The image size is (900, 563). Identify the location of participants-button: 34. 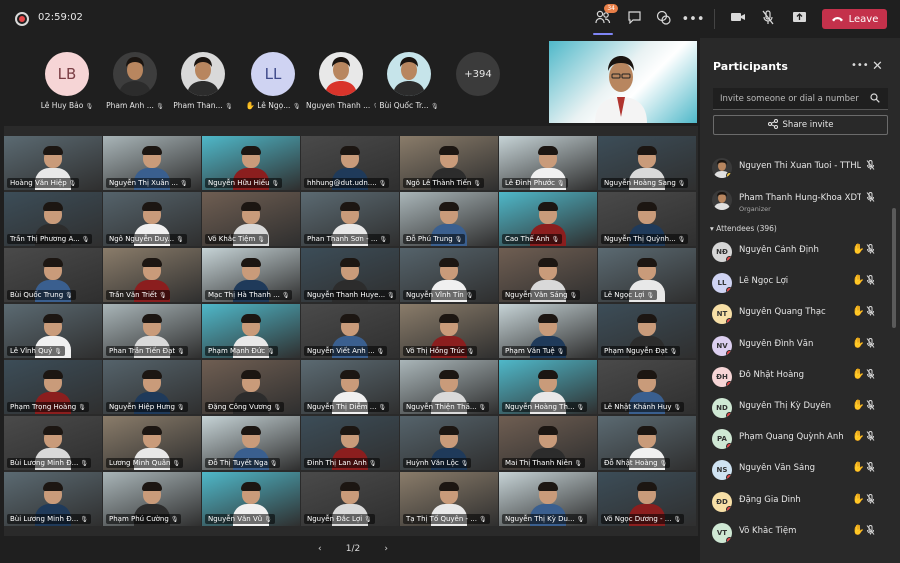
(604, 19).